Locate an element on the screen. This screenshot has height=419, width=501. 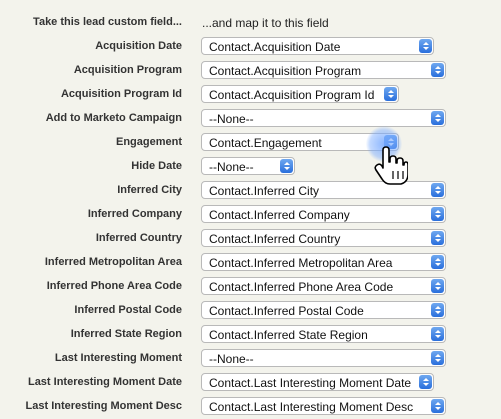
field-label: Inferred Postal Code is located at coordinates (128, 310).